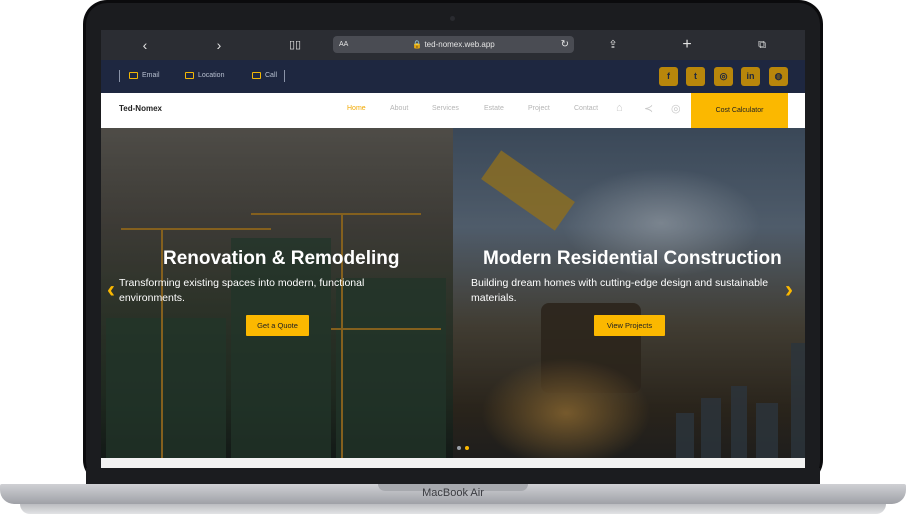  Describe the element at coordinates (356, 108) in the screenshot. I see `nav-home: Home` at that location.